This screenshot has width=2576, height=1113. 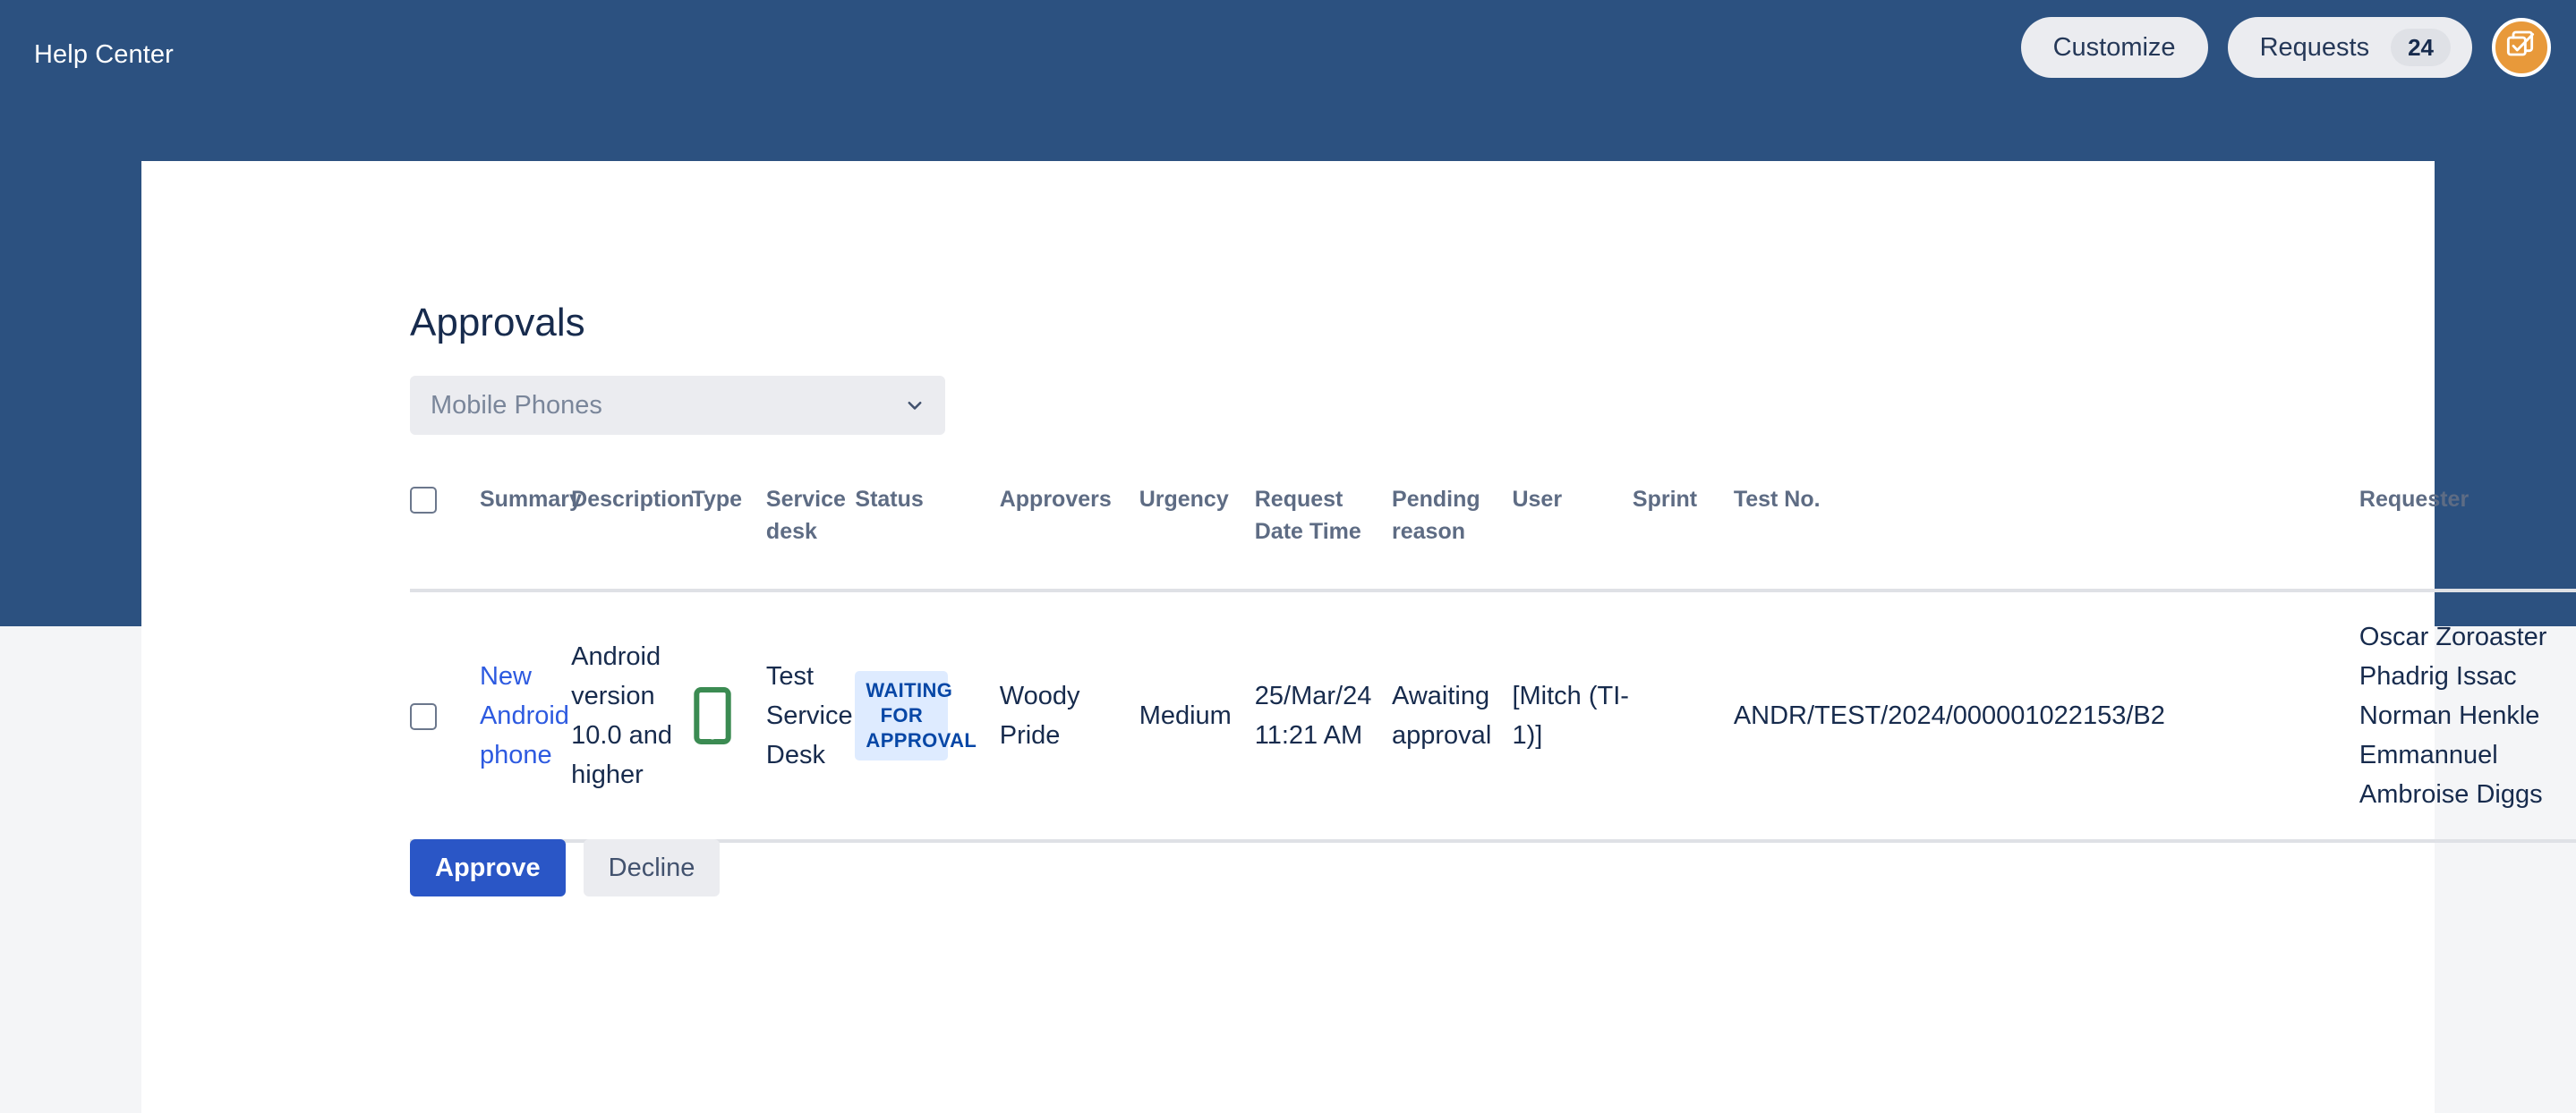 I want to click on requests-button: Requests 24, so click(x=2349, y=47).